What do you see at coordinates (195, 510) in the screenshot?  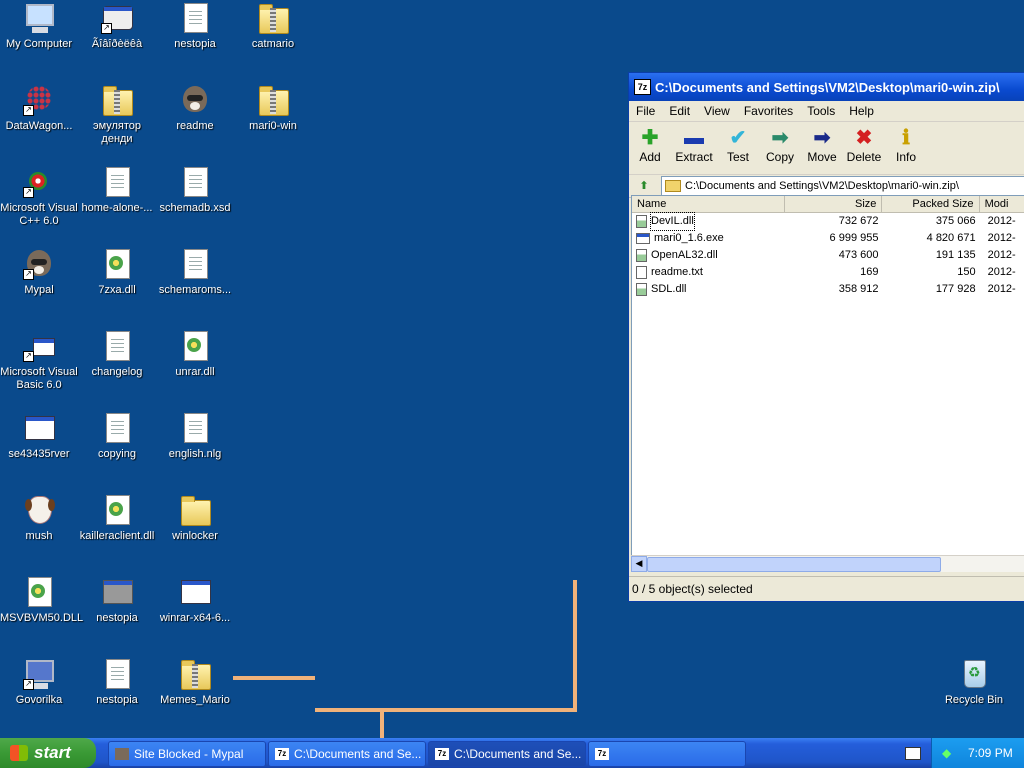 I see `folder-icon` at bounding box center [195, 510].